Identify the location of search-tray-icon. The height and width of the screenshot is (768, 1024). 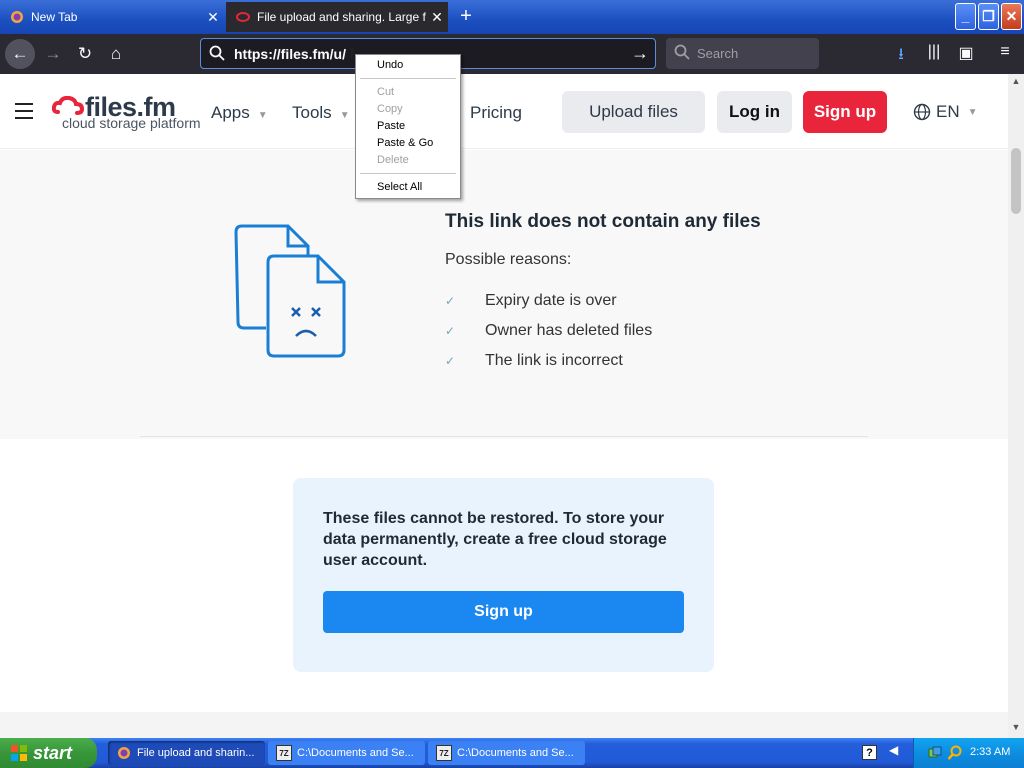
(955, 754).